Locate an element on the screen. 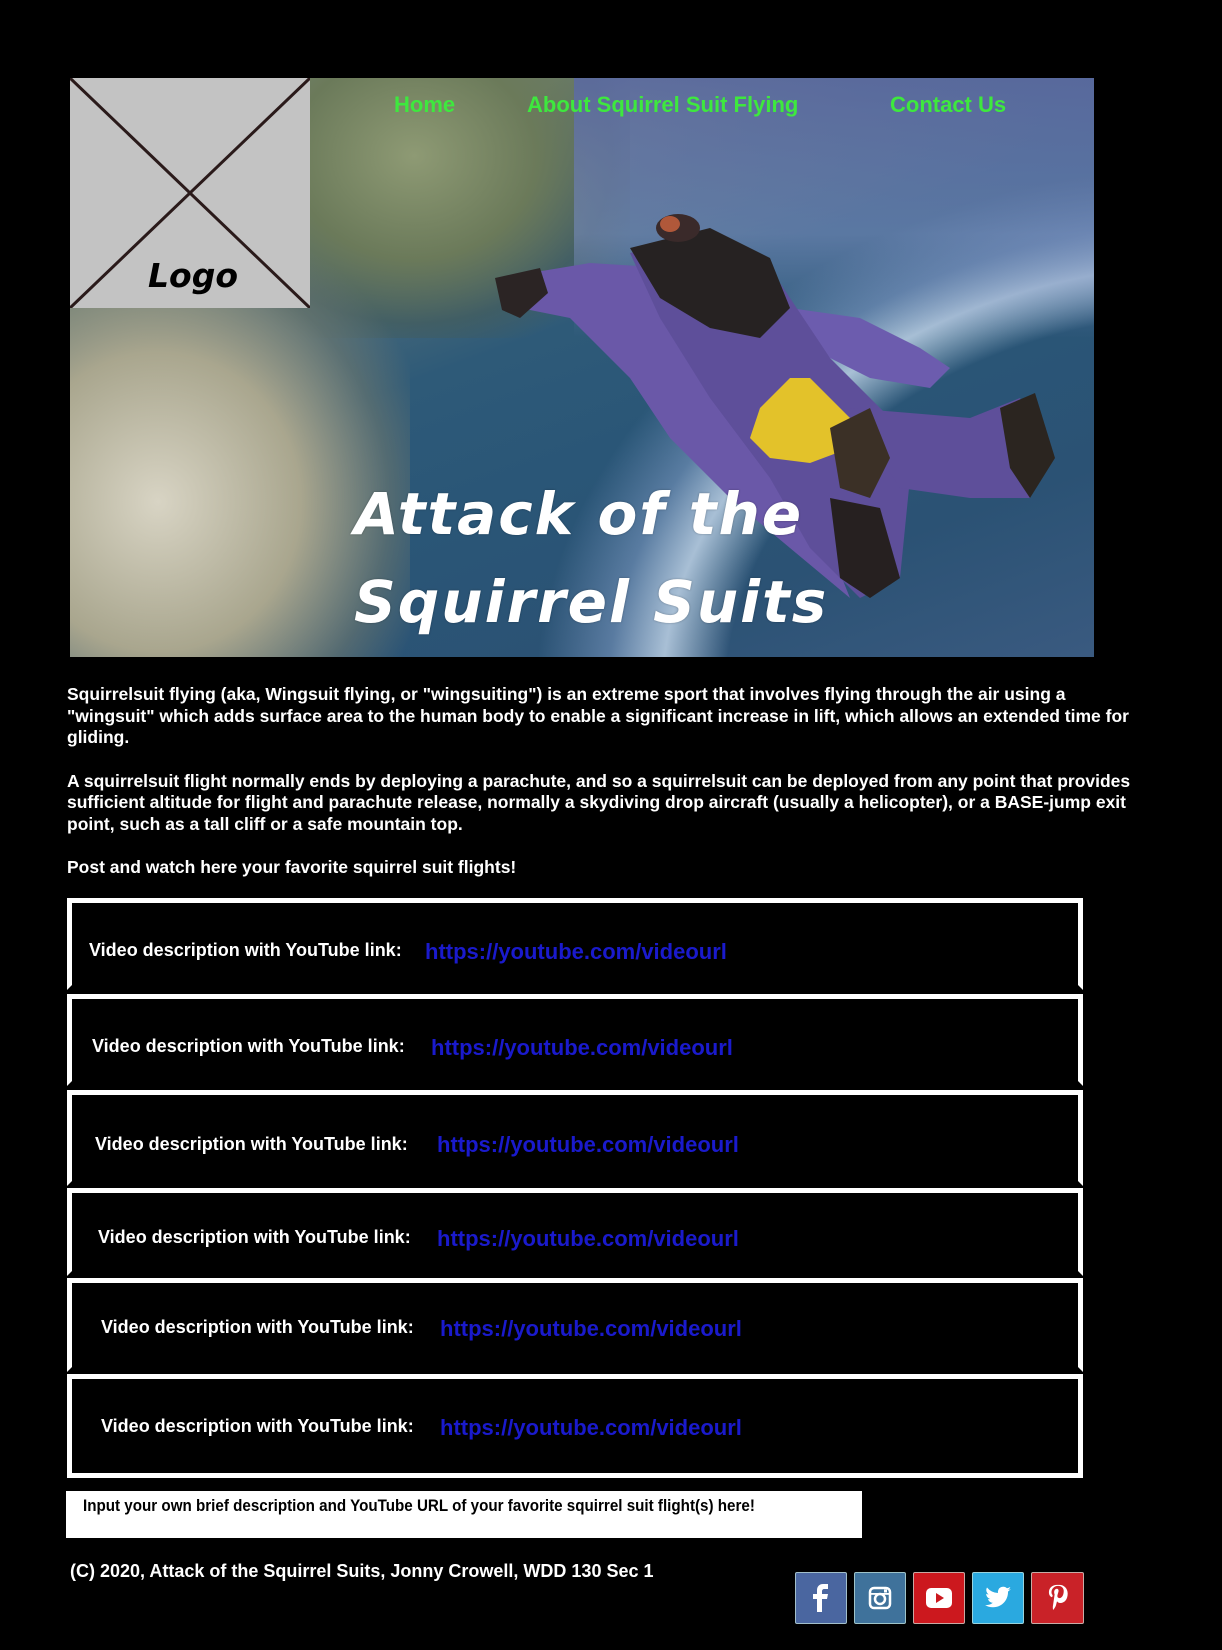 The image size is (1222, 1650). nav-contact: Contact Us is located at coordinates (948, 105).